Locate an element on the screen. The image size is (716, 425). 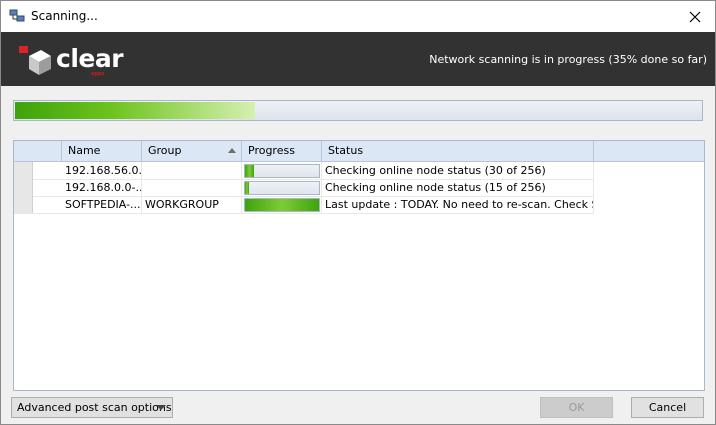
logo-text: clear is located at coordinates (90, 58).